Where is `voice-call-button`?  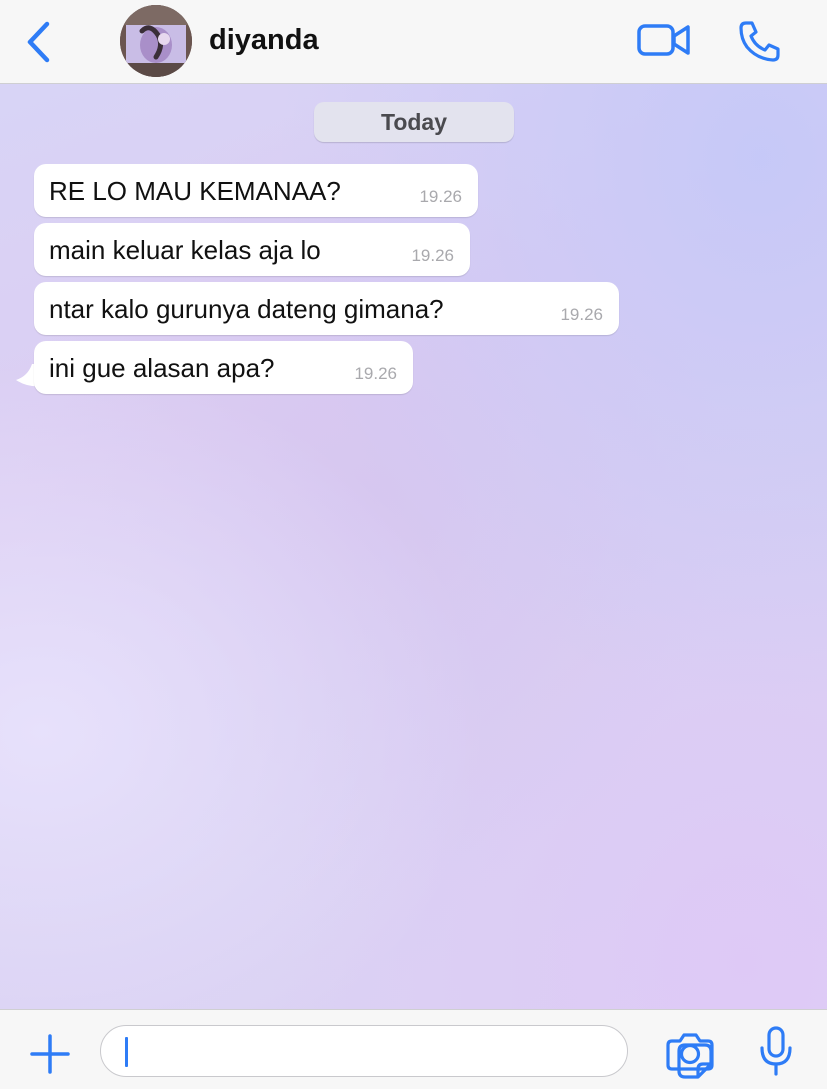 voice-call-button is located at coordinates (760, 41).